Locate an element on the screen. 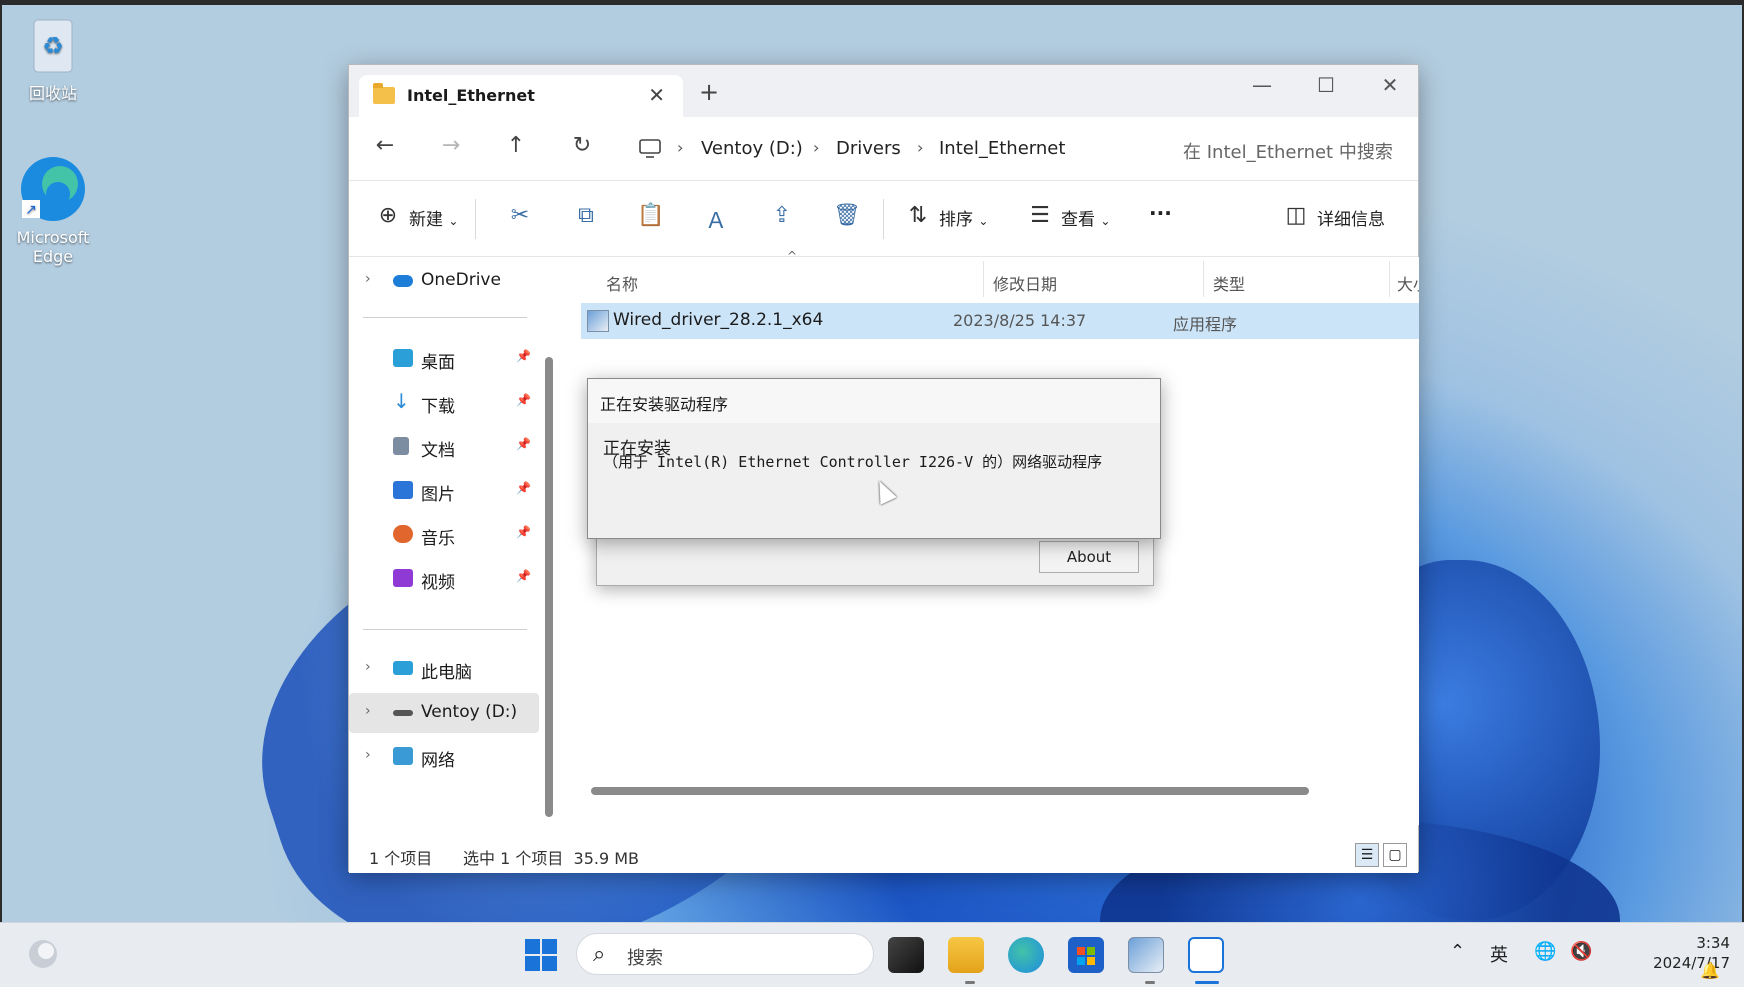 Image resolution: width=1744 pixels, height=987 pixels. edge-icon: ↗ is located at coordinates (53, 189).